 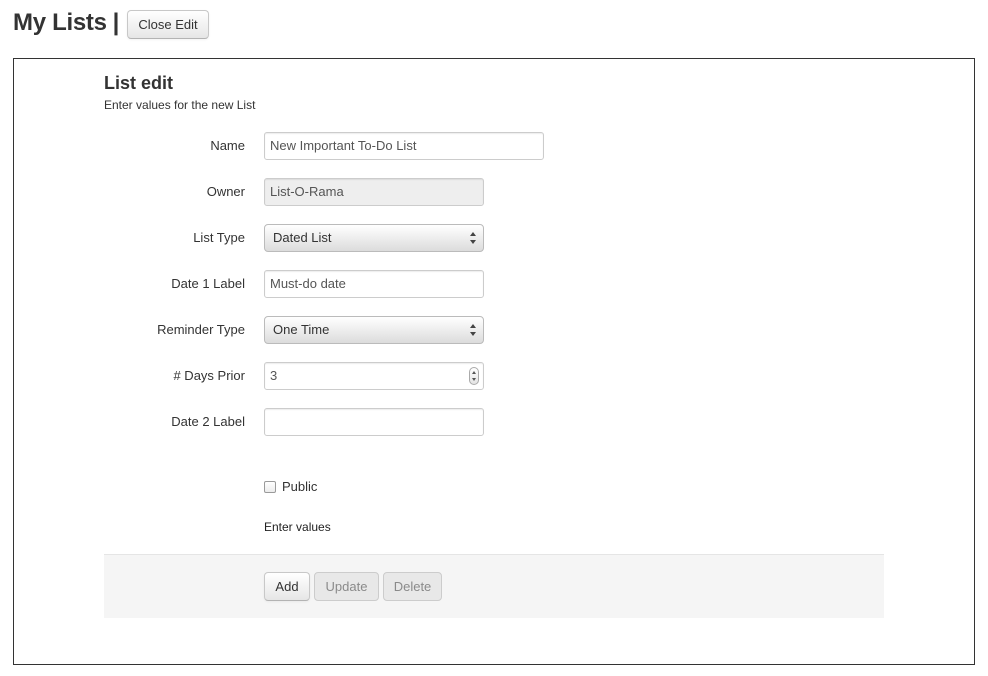 What do you see at coordinates (274, 375) in the screenshot?
I see `days-prior-value: 3` at bounding box center [274, 375].